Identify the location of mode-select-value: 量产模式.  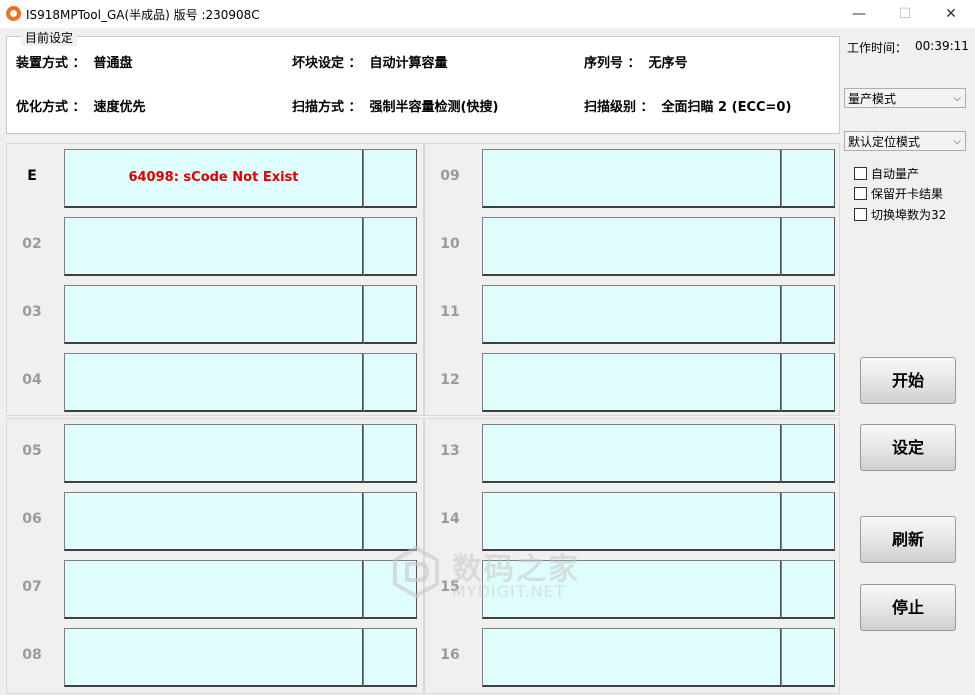
(872, 99).